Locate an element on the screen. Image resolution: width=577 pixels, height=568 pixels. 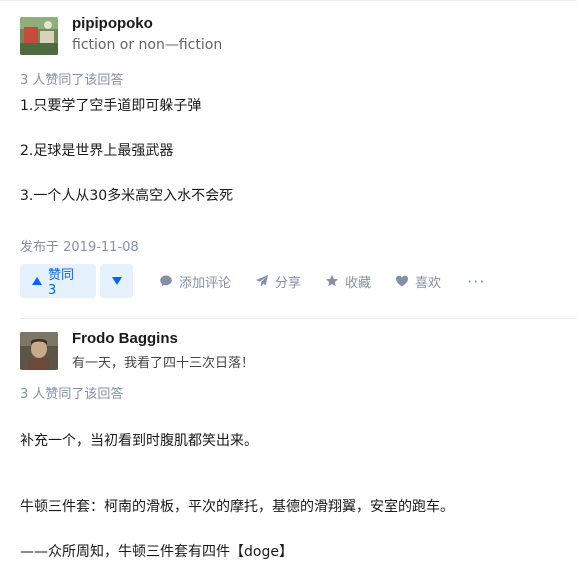
action-bar: 赞同 3 添加评论 分享 收藏 喜欢 ··· is located at coordinates (252, 281).